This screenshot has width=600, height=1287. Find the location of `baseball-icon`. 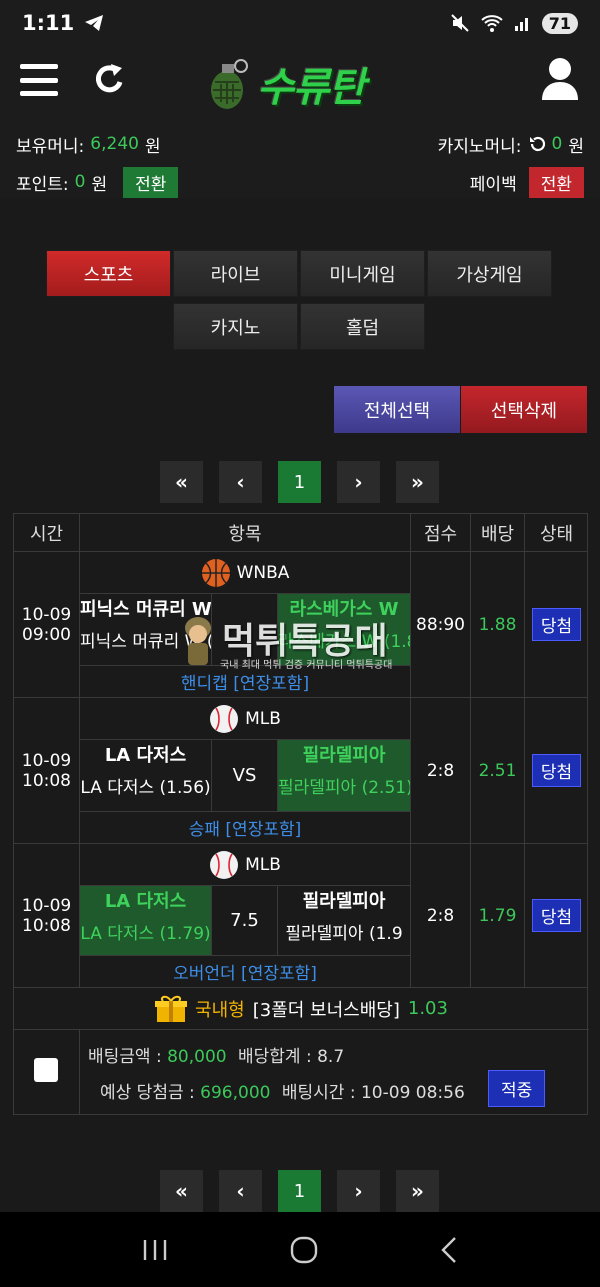

baseball-icon is located at coordinates (224, 718).